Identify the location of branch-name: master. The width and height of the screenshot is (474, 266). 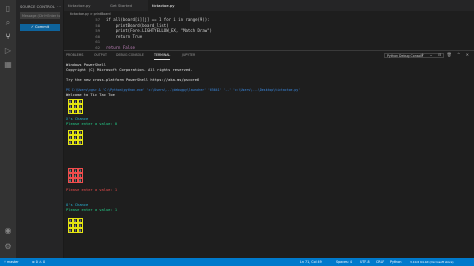
(13, 262).